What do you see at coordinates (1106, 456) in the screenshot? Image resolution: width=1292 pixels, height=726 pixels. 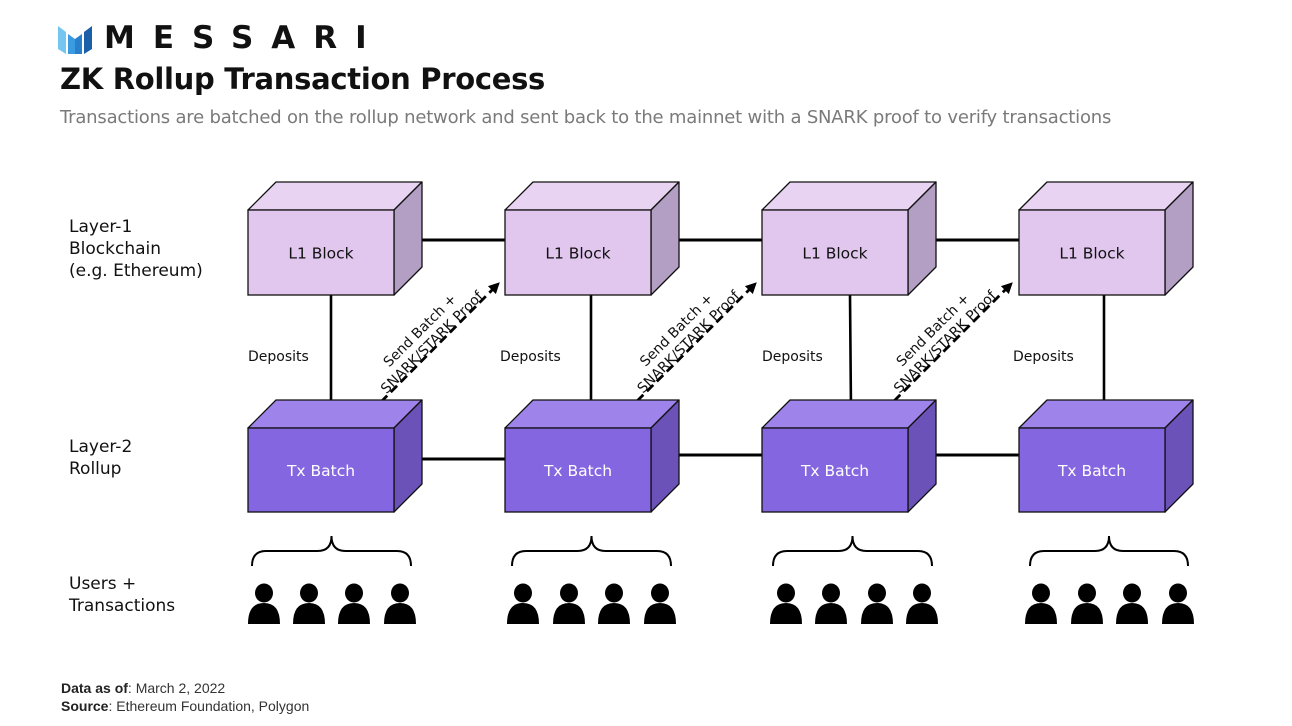 I see `tx-batch-4: Tx Batch` at bounding box center [1106, 456].